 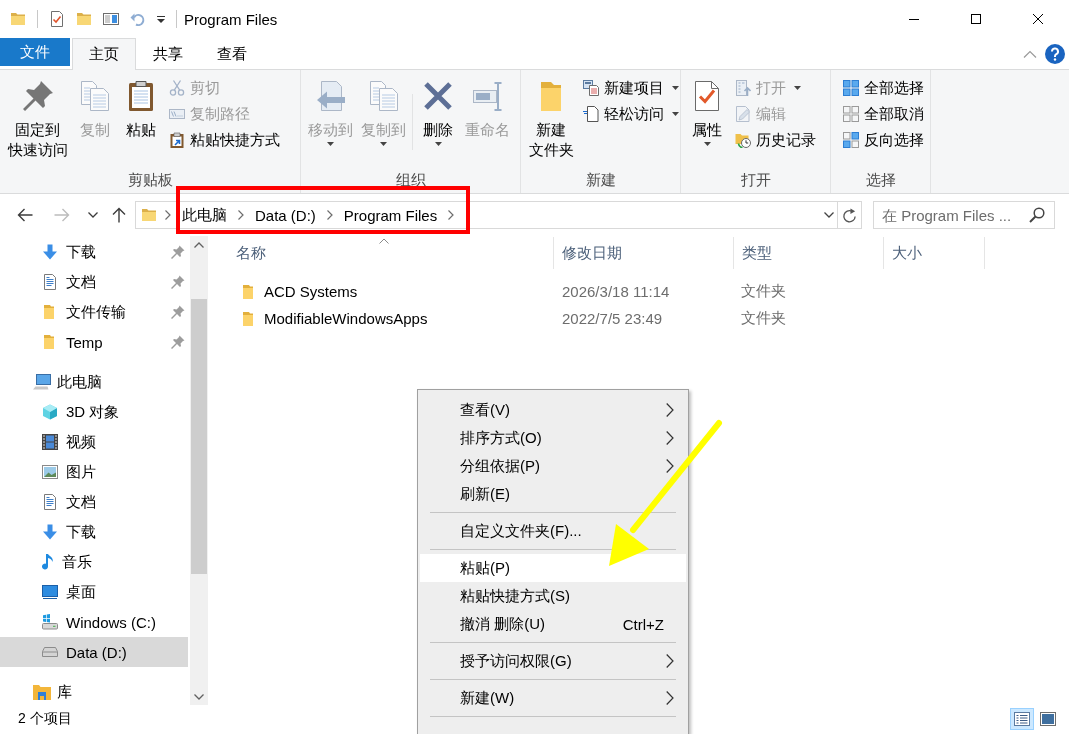 I want to click on ribbon-tab: 查看, so click(x=232, y=53).